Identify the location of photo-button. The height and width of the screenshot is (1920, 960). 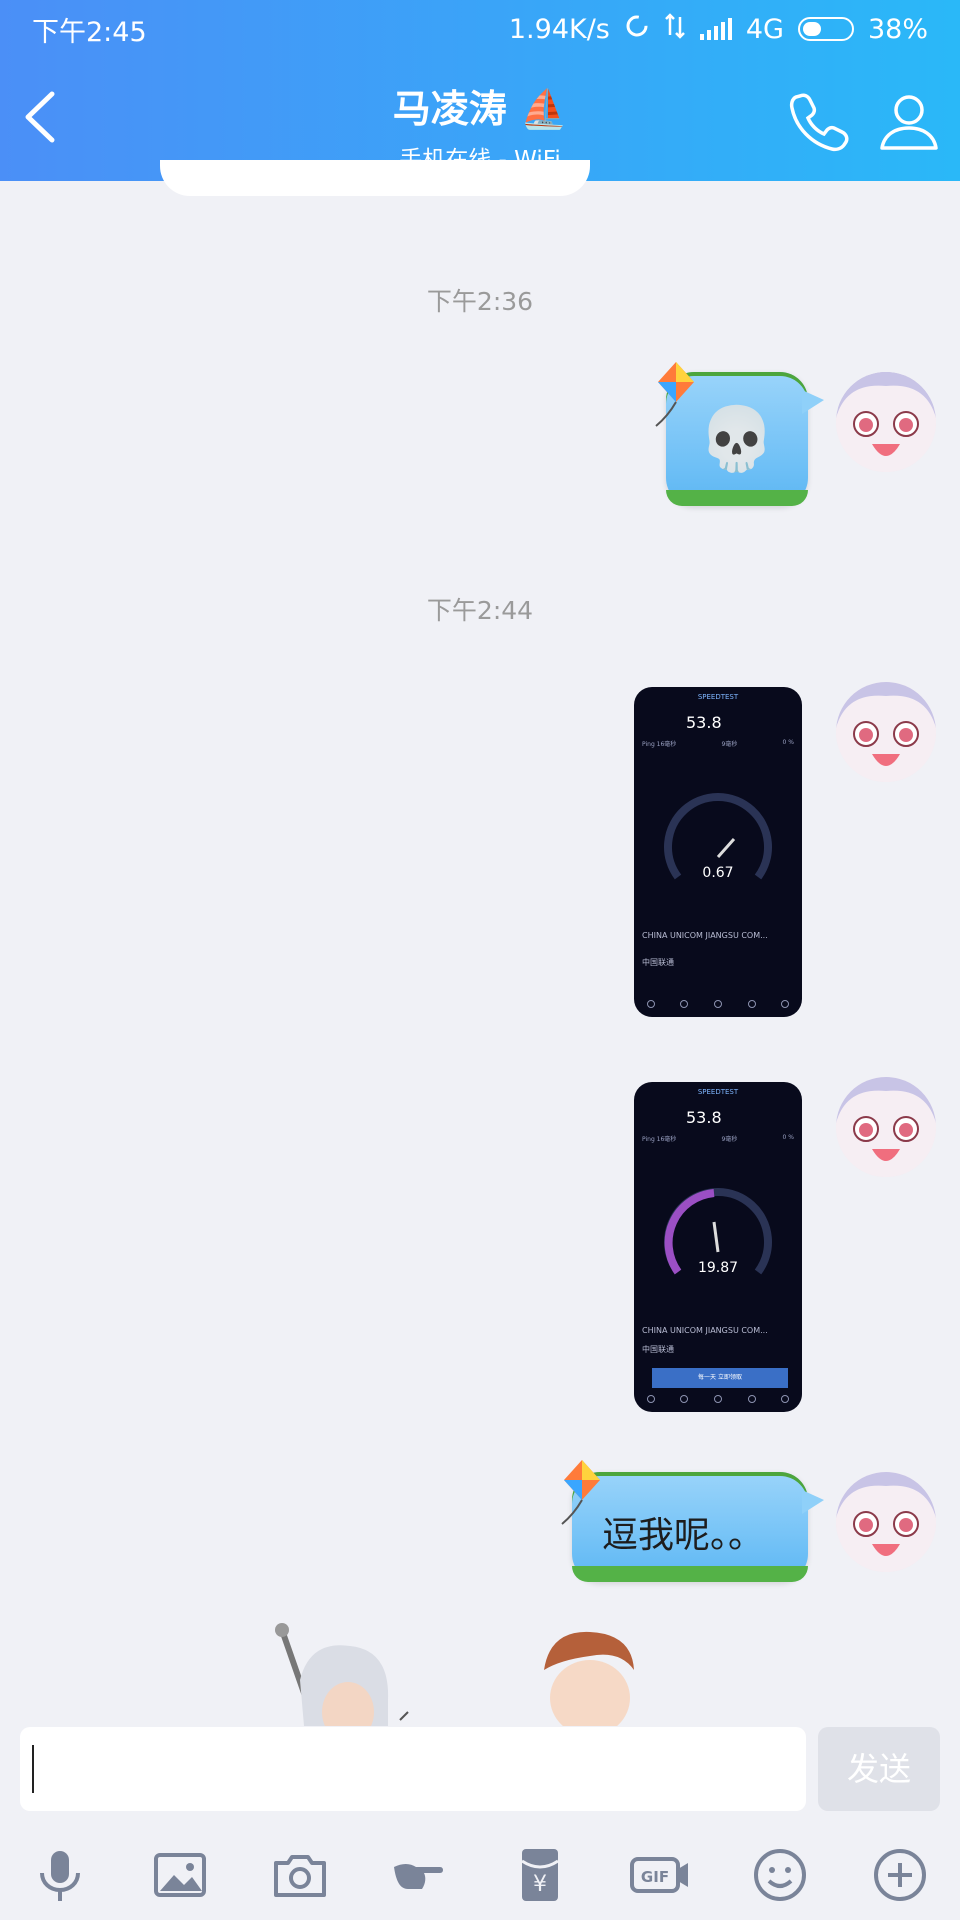
(180, 1875).